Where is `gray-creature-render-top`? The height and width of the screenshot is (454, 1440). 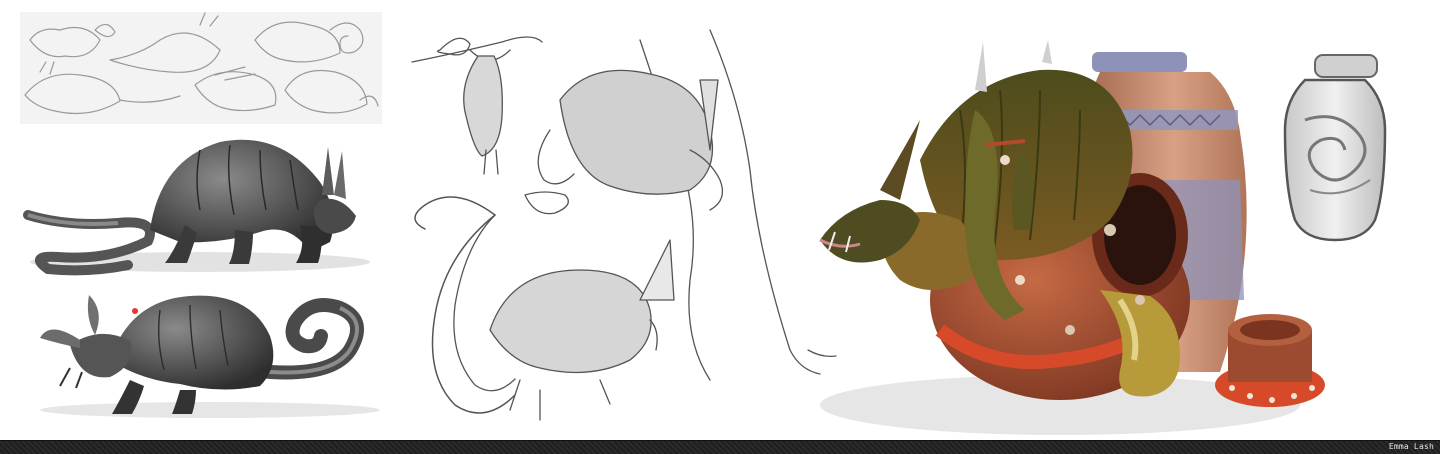 gray-creature-render-top is located at coordinates (196, 207).